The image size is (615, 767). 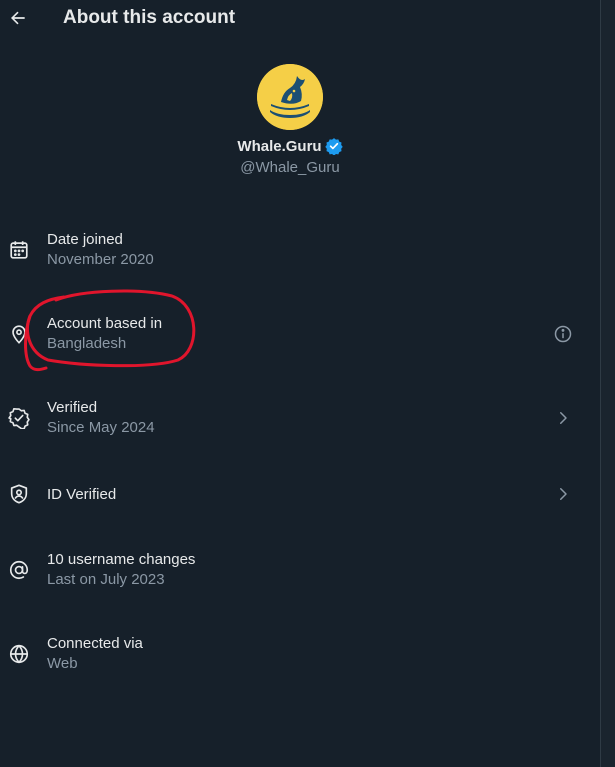 What do you see at coordinates (607, 383) in the screenshot?
I see `scrollbar-track` at bounding box center [607, 383].